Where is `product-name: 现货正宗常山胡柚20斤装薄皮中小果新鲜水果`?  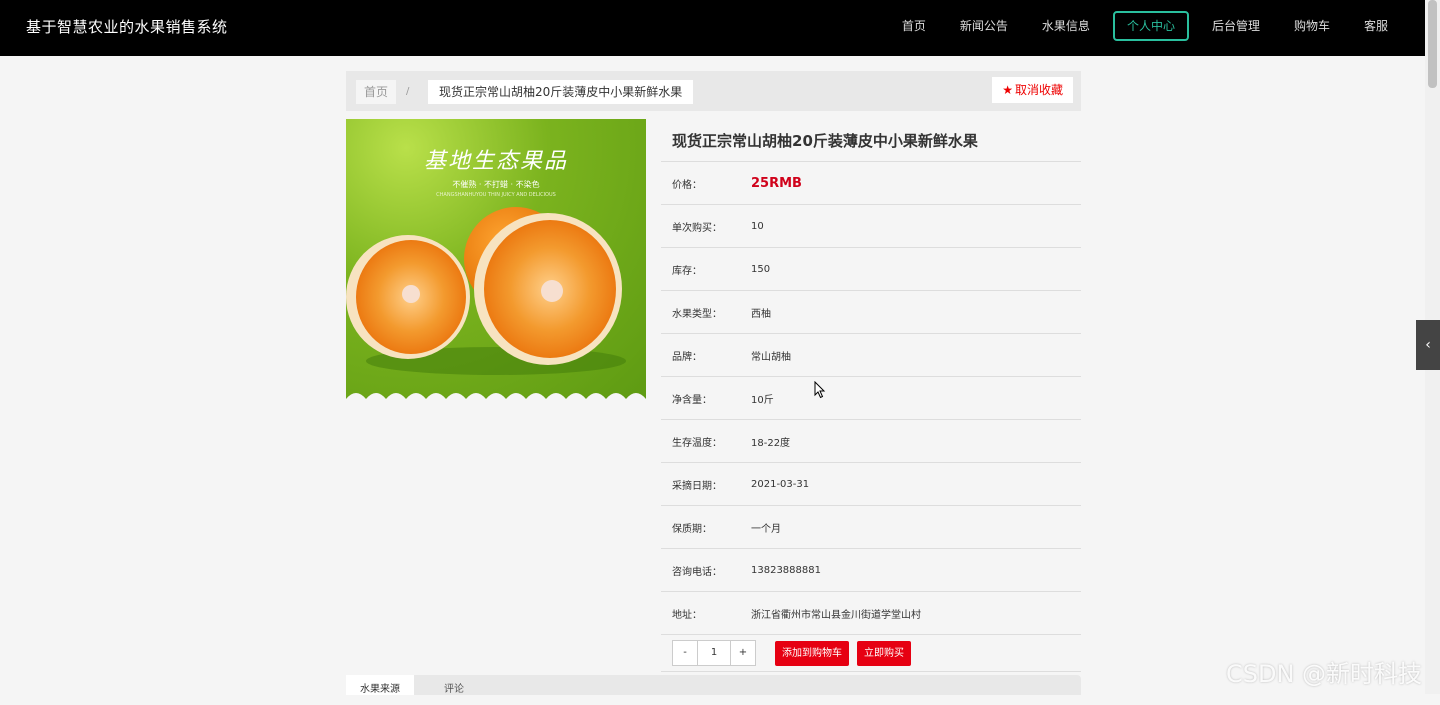
product-name: 现货正宗常山胡柚20斤装薄皮中小果新鲜水果 is located at coordinates (871, 140).